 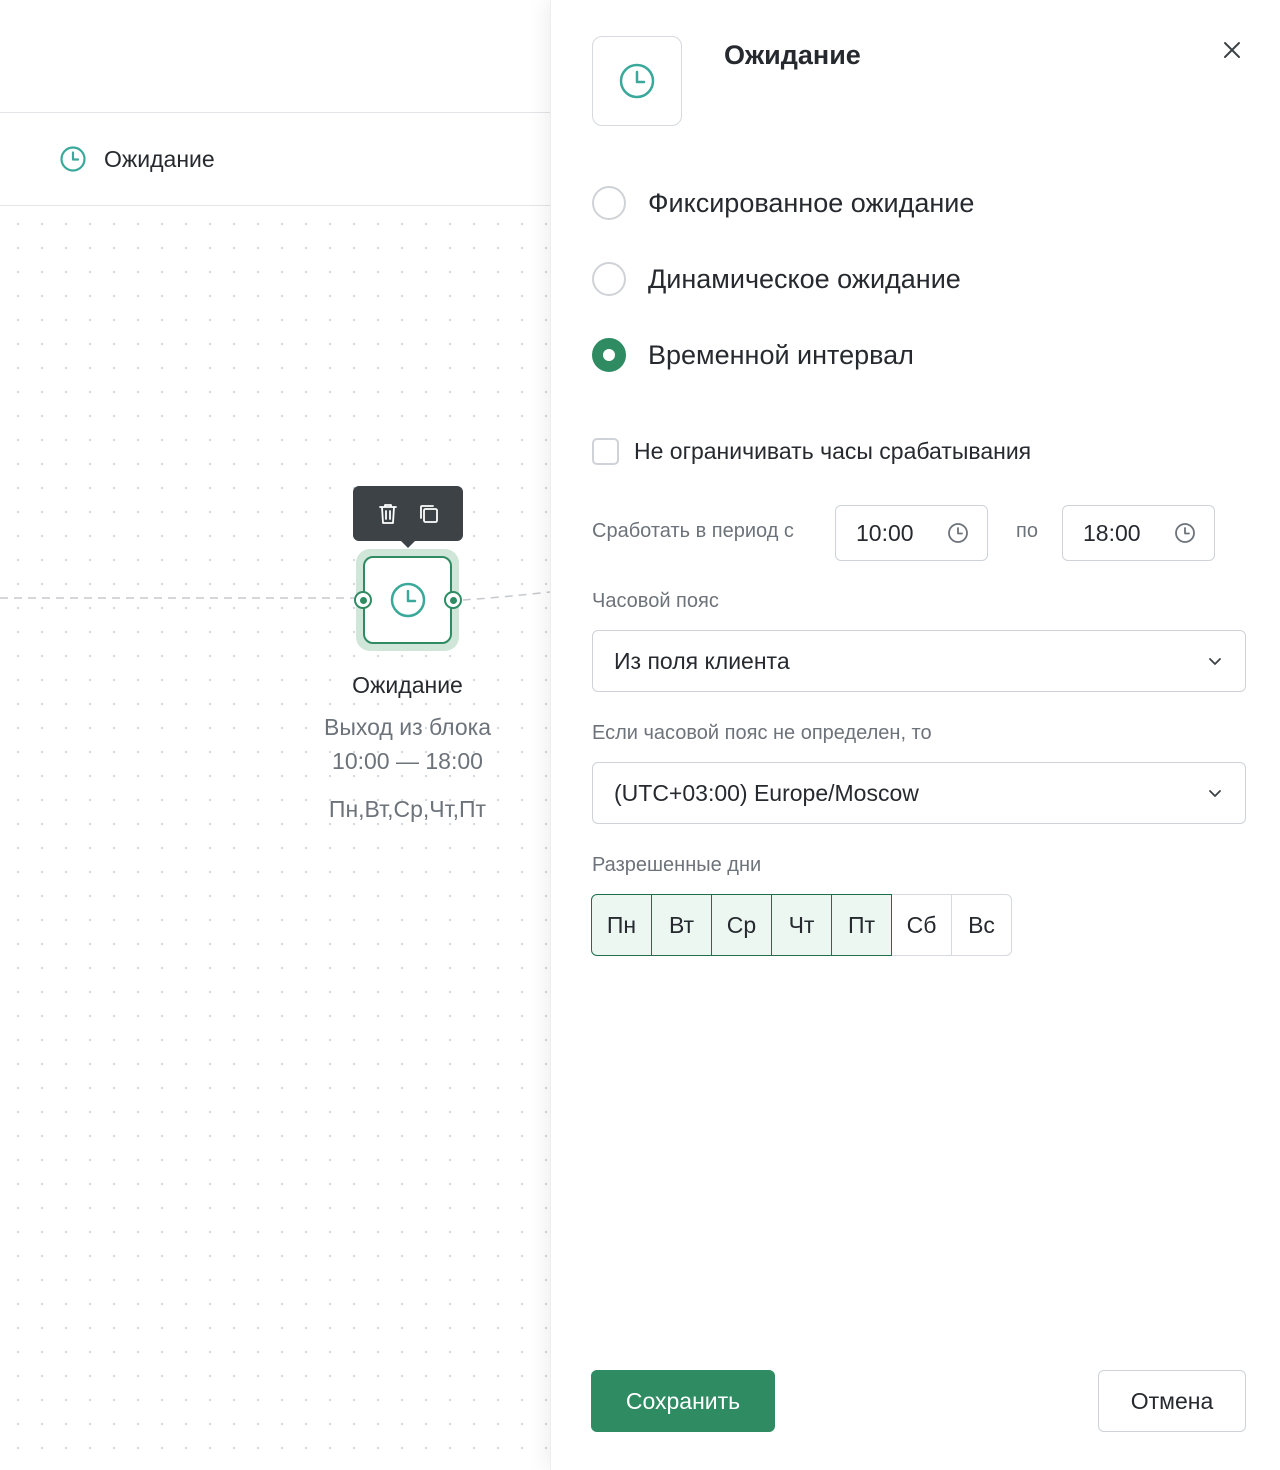 I want to click on day-toggle-fri: Пт, so click(x=861, y=925).